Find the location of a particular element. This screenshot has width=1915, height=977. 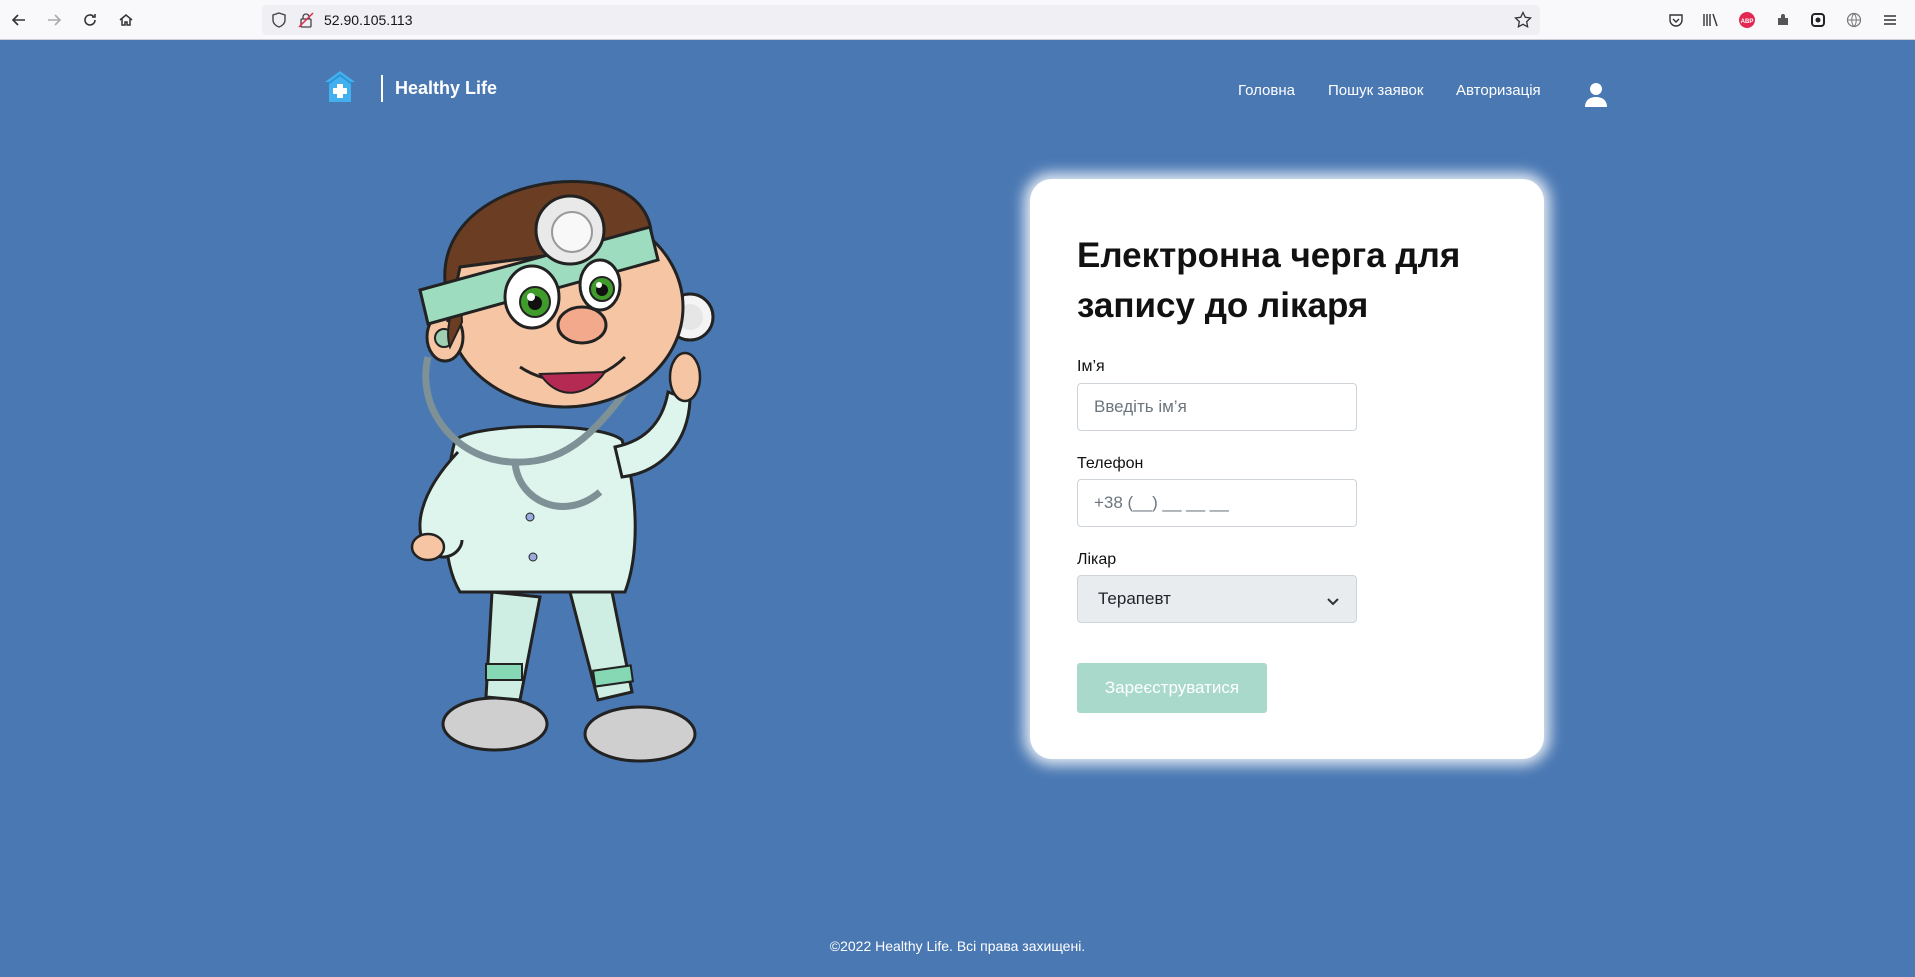

menu-icon is located at coordinates (1890, 20).